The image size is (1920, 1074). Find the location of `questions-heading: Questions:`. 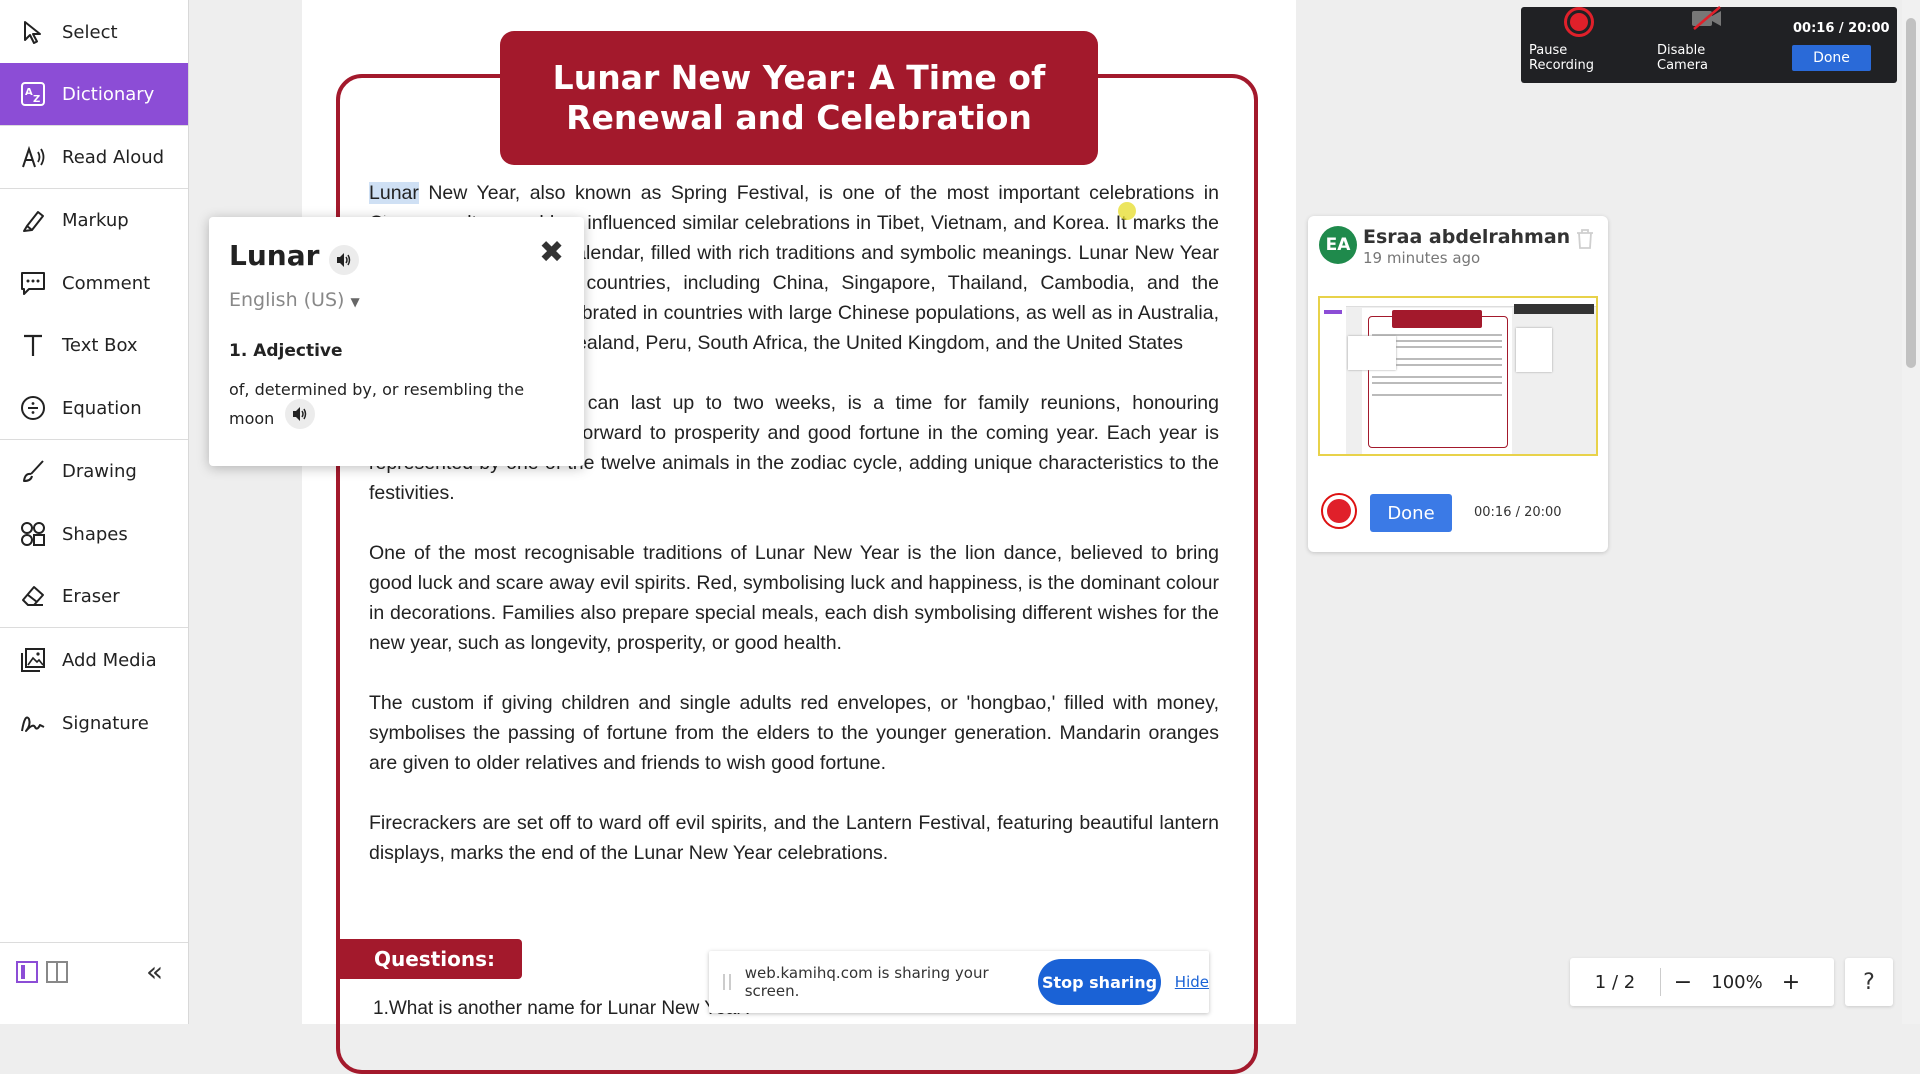

questions-heading: Questions: is located at coordinates (430, 959).